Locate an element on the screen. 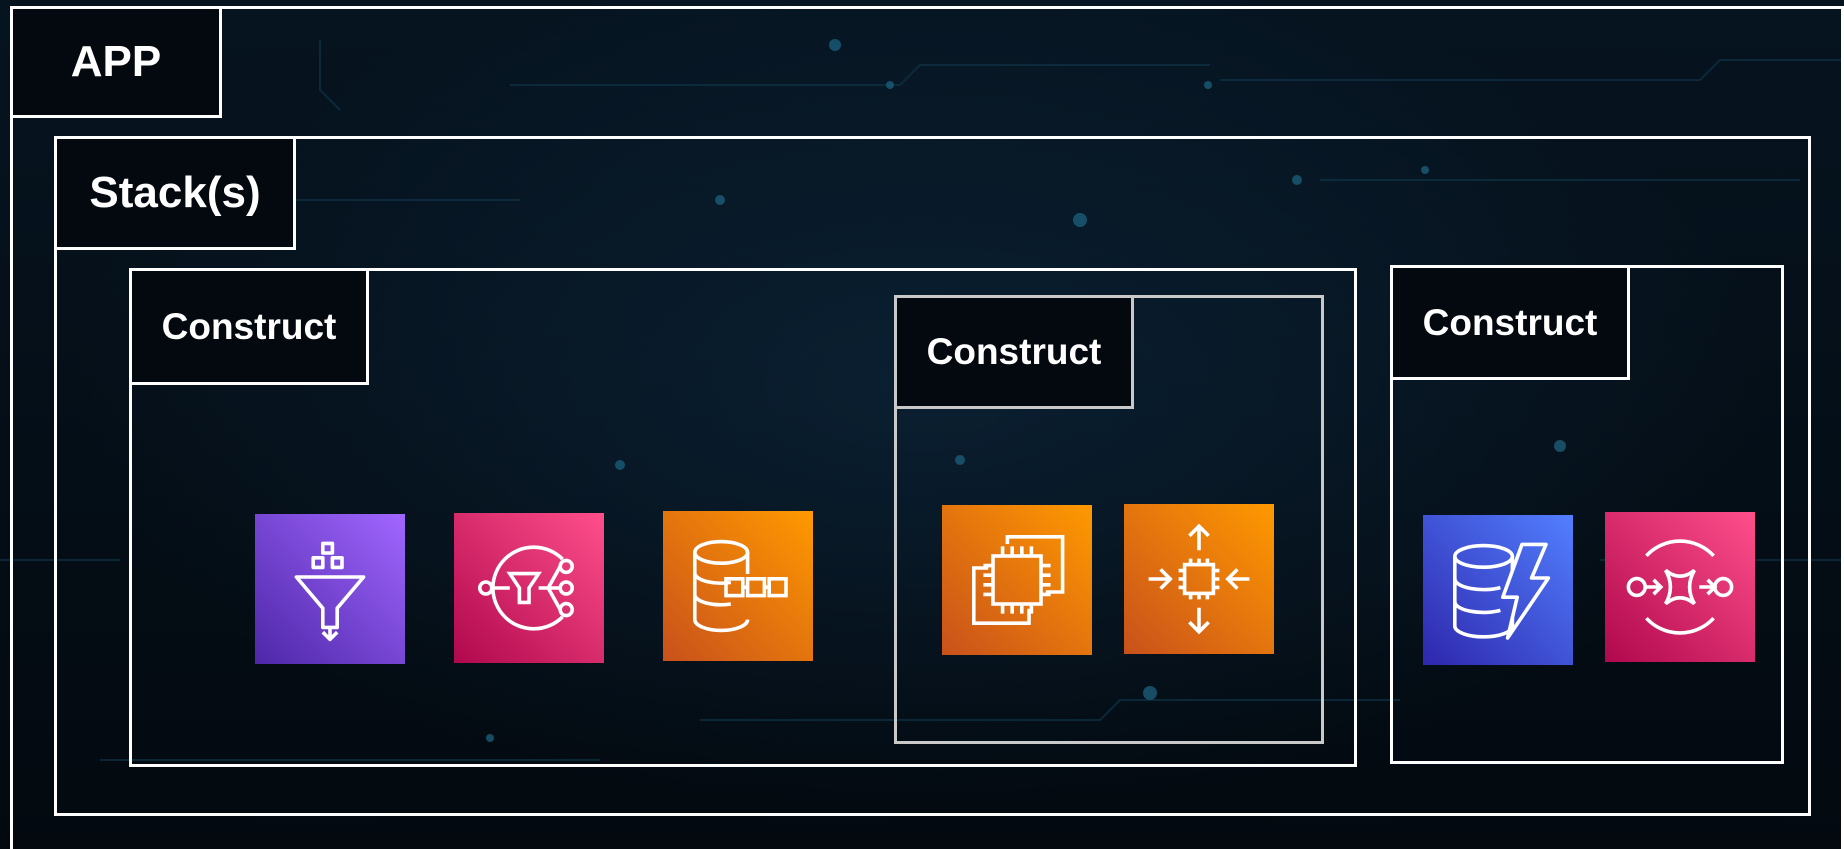 The image size is (1844, 849). stack-label: Stack(s) is located at coordinates (175, 192).